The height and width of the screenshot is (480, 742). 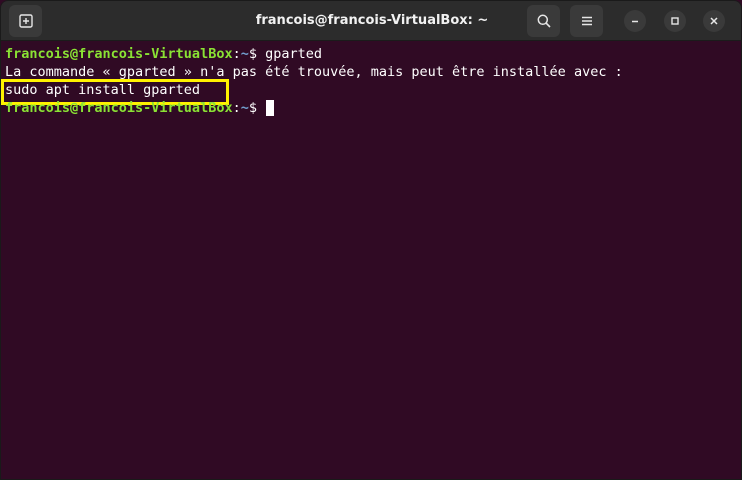 I want to click on entered-command: gparted, so click(x=294, y=54).